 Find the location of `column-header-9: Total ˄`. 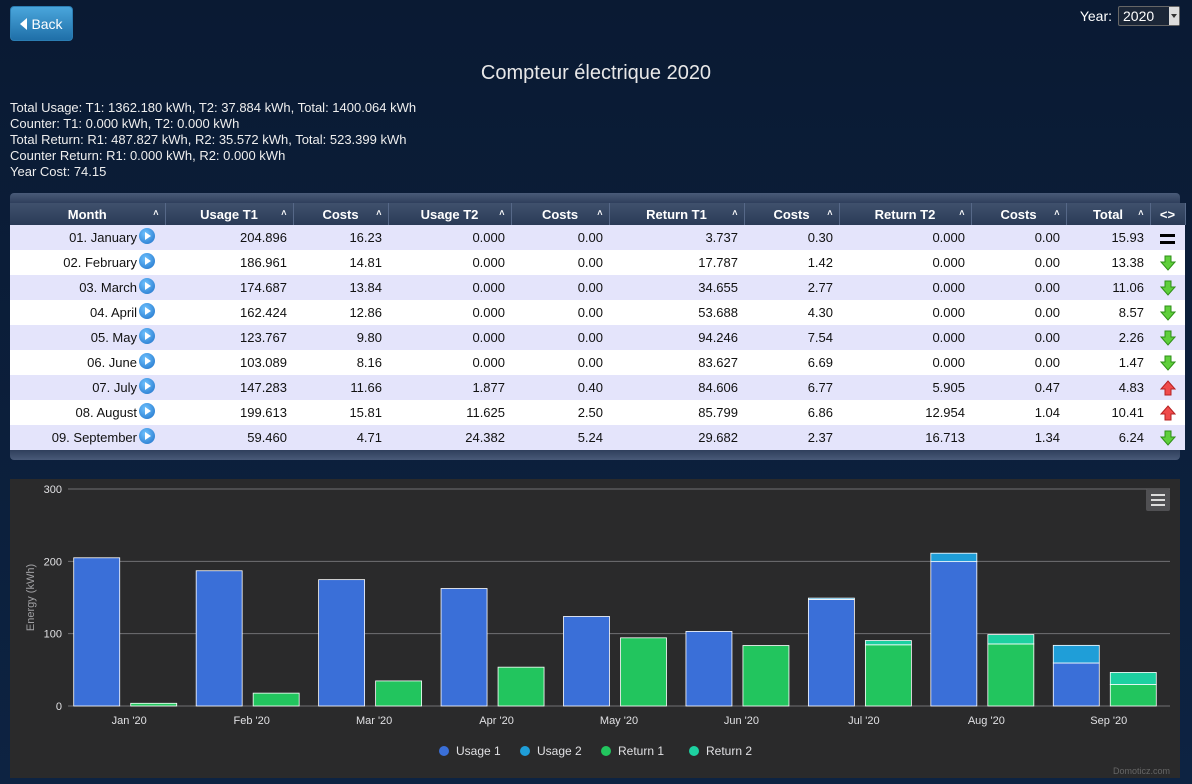

column-header-9: Total ˄ is located at coordinates (1108, 214).